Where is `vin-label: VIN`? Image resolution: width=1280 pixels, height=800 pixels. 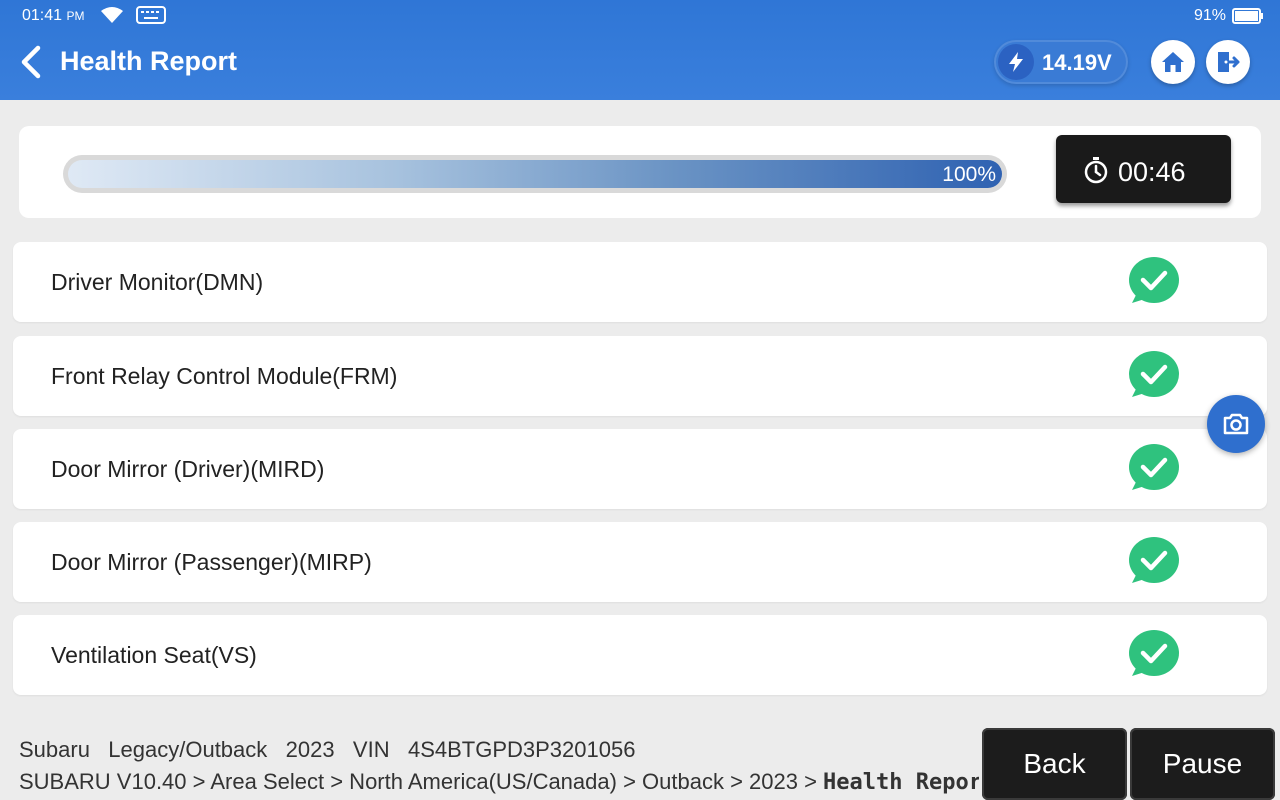
vin-label: VIN is located at coordinates (371, 749).